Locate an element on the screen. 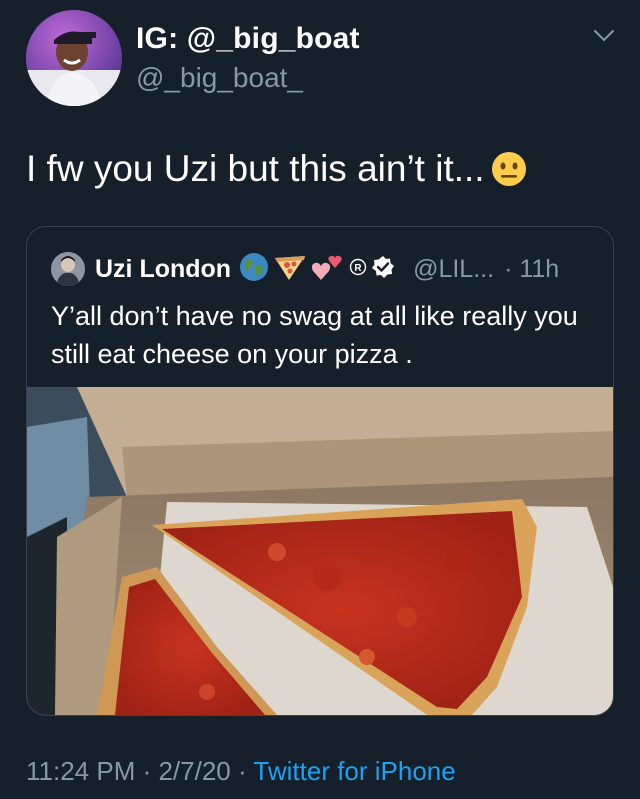 This screenshot has height=799, width=640. hearts-icon is located at coordinates (328, 269).